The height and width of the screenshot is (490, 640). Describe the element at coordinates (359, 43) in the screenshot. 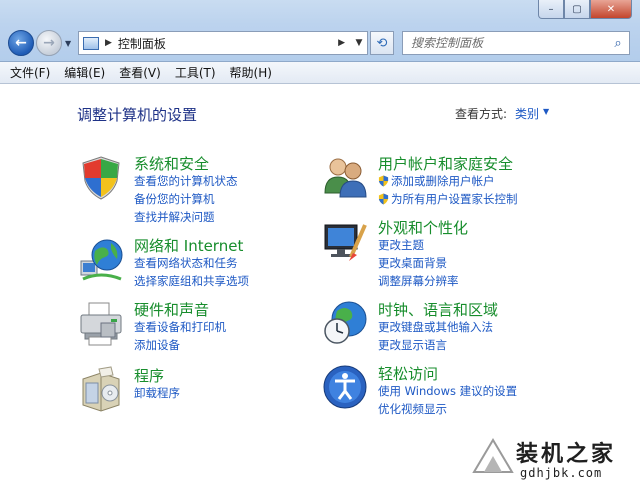

I see `address-dropdown-icon: ▼` at that location.